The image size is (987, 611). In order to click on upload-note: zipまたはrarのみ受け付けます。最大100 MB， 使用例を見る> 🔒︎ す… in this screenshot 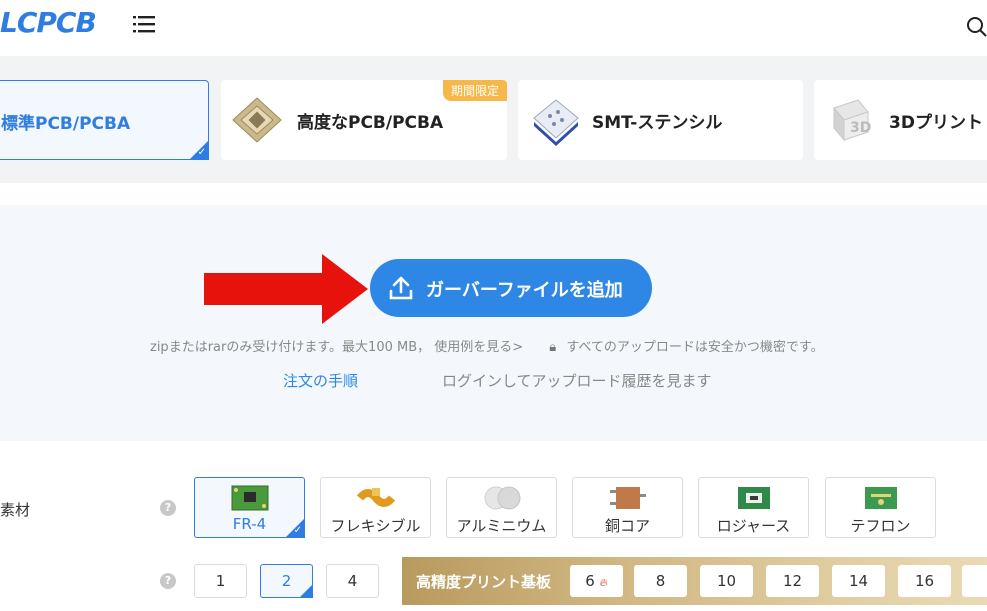, I will do `click(487, 345)`.